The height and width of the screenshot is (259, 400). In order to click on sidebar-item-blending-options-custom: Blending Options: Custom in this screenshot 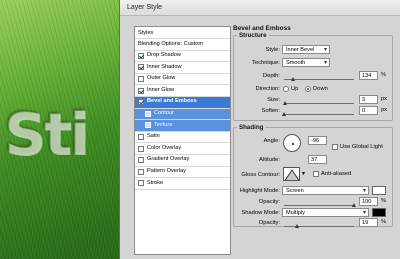, I will do `click(182, 45)`.